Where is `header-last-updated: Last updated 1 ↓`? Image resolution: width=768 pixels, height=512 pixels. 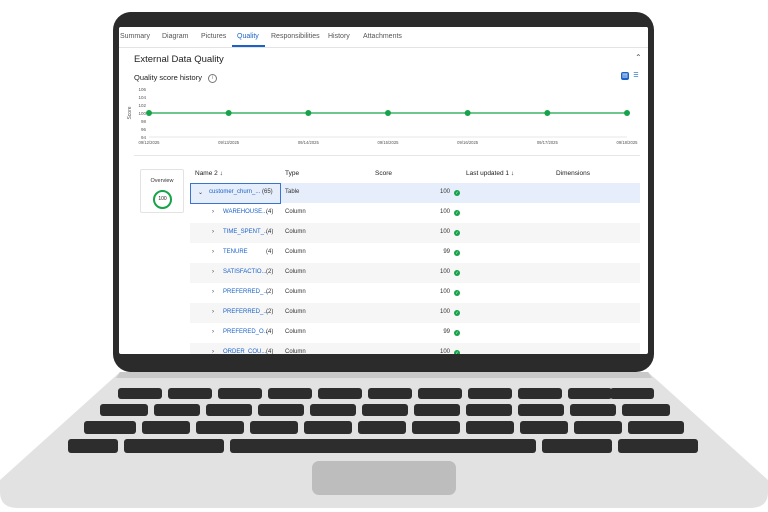 header-last-updated: Last updated 1 ↓ is located at coordinates (490, 173).